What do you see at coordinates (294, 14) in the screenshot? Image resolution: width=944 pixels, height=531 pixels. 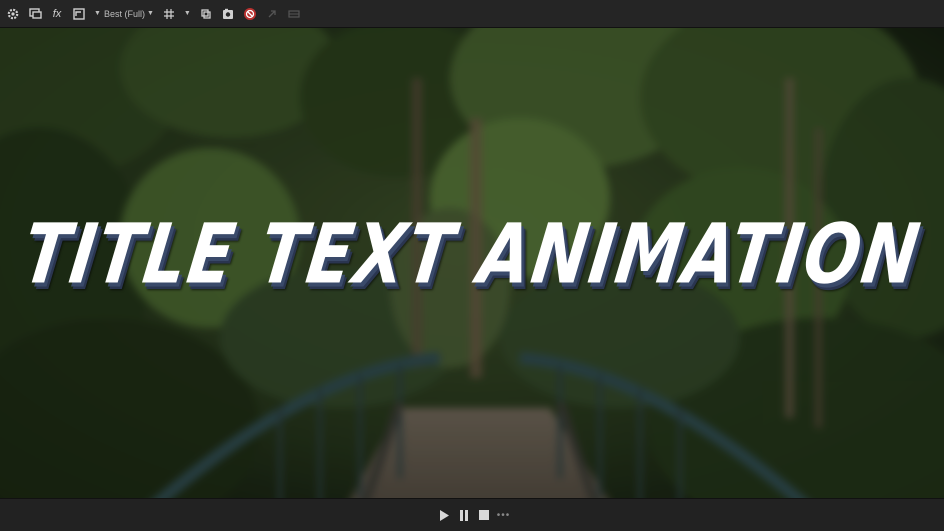 I see `film-icon` at bounding box center [294, 14].